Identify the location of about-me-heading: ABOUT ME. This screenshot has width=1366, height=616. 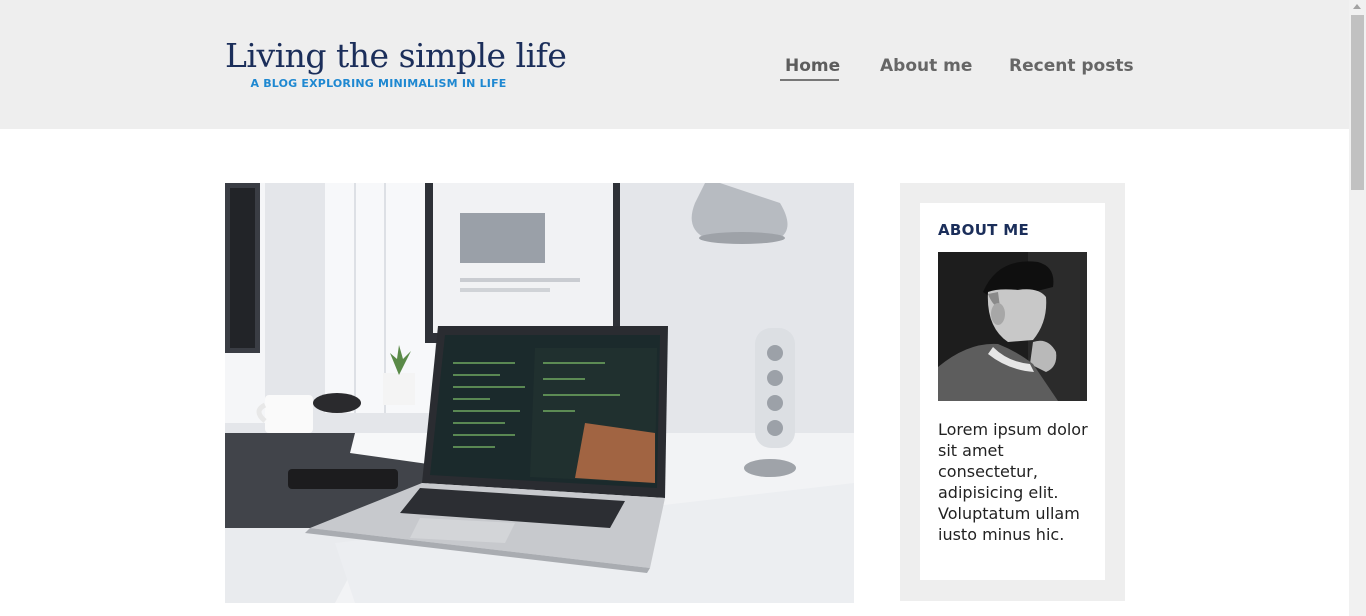
(984, 230).